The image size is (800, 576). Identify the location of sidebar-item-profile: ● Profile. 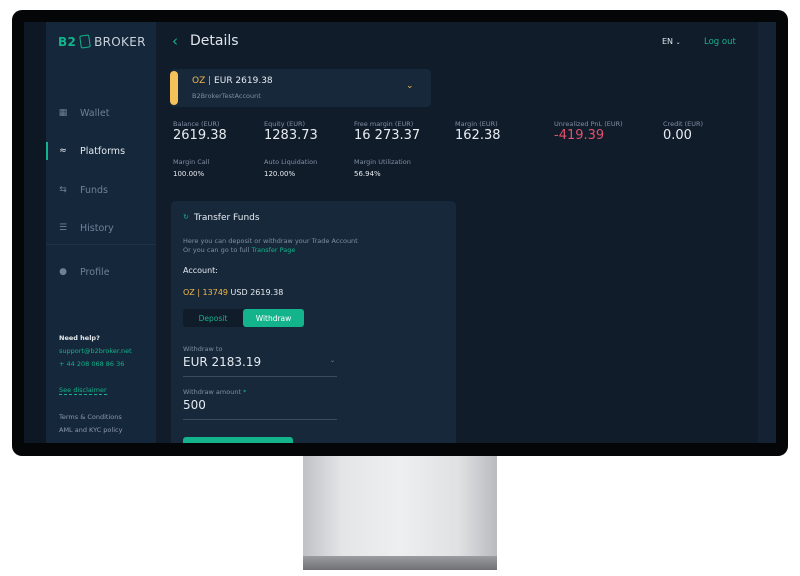
(101, 272).